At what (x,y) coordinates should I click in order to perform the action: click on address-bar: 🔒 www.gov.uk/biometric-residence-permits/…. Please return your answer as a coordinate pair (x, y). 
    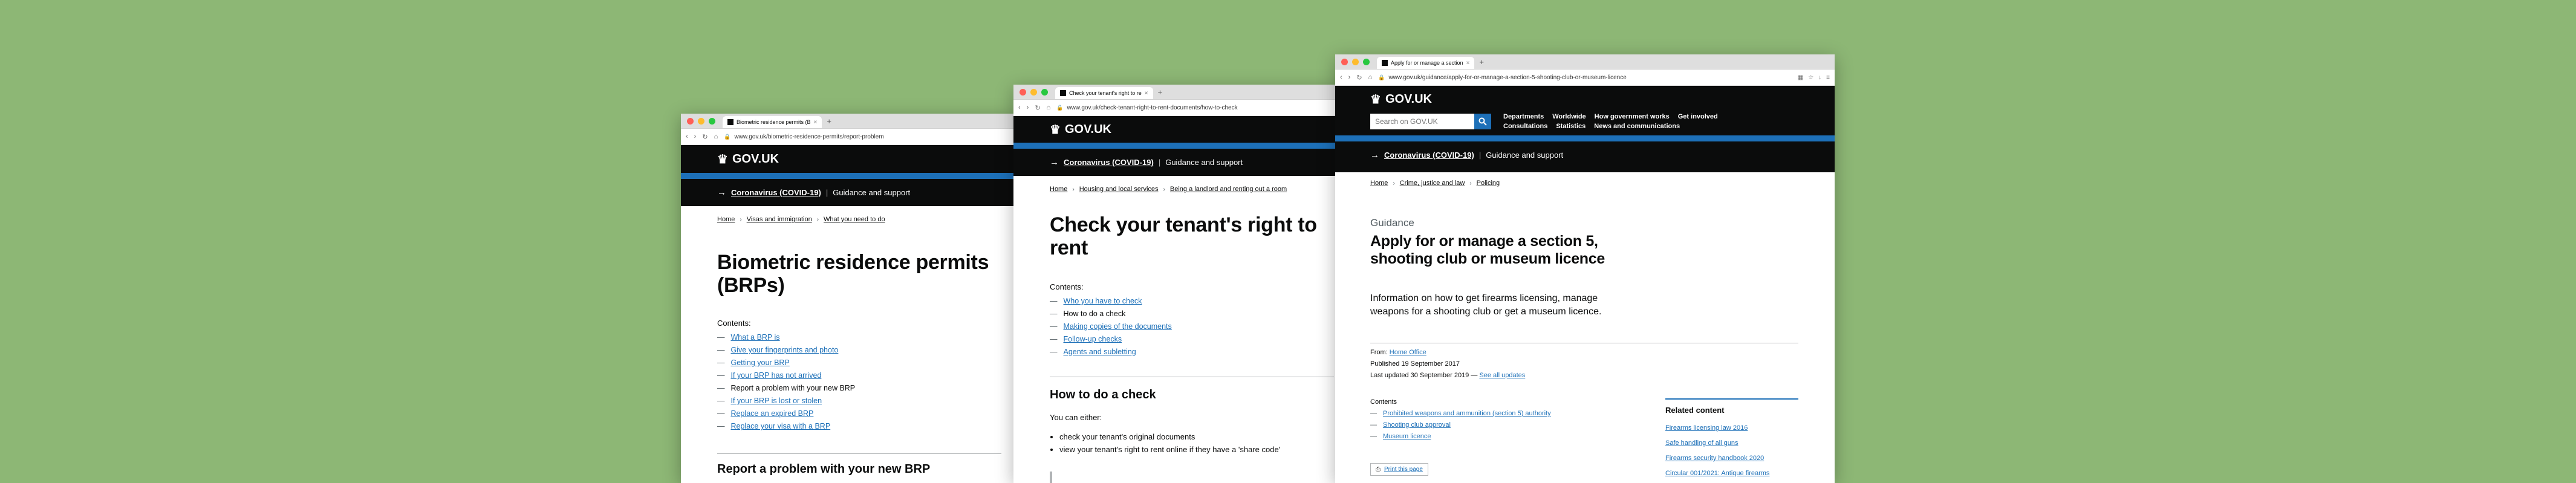
    Looking at the image, I should click on (870, 137).